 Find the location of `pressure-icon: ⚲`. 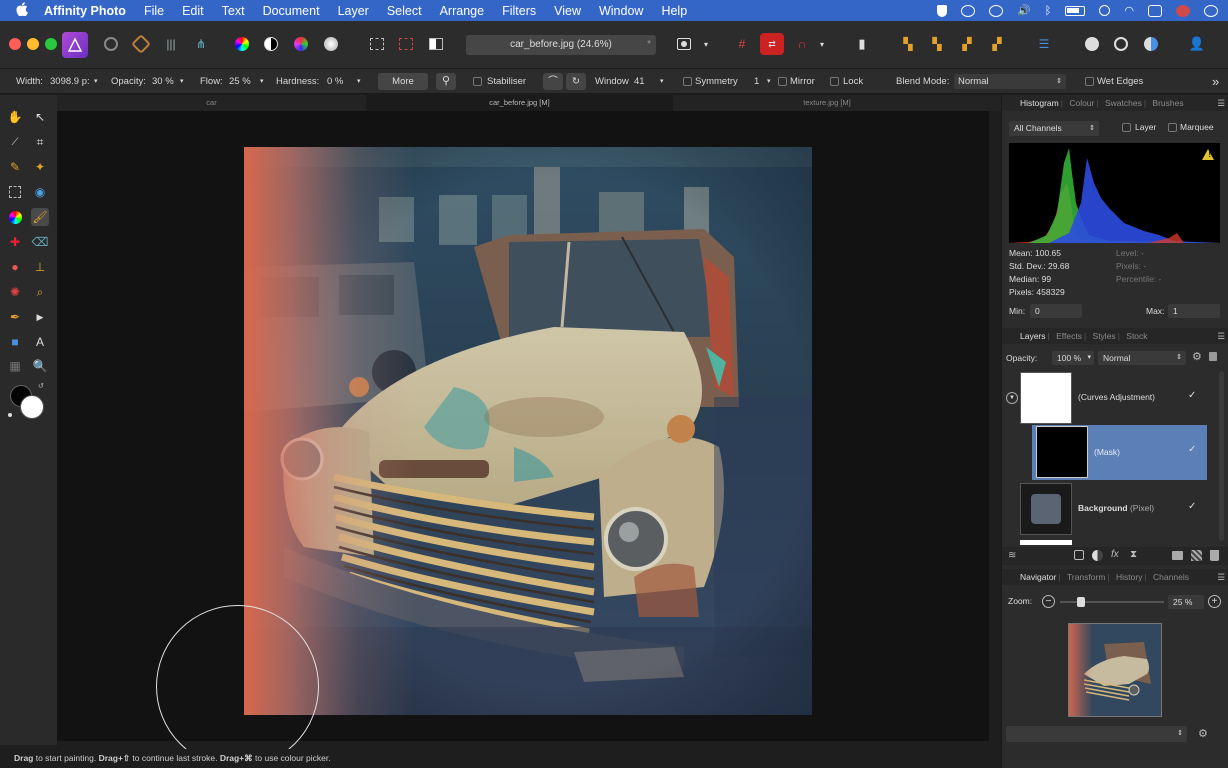

pressure-icon: ⚲ is located at coordinates (446, 81).